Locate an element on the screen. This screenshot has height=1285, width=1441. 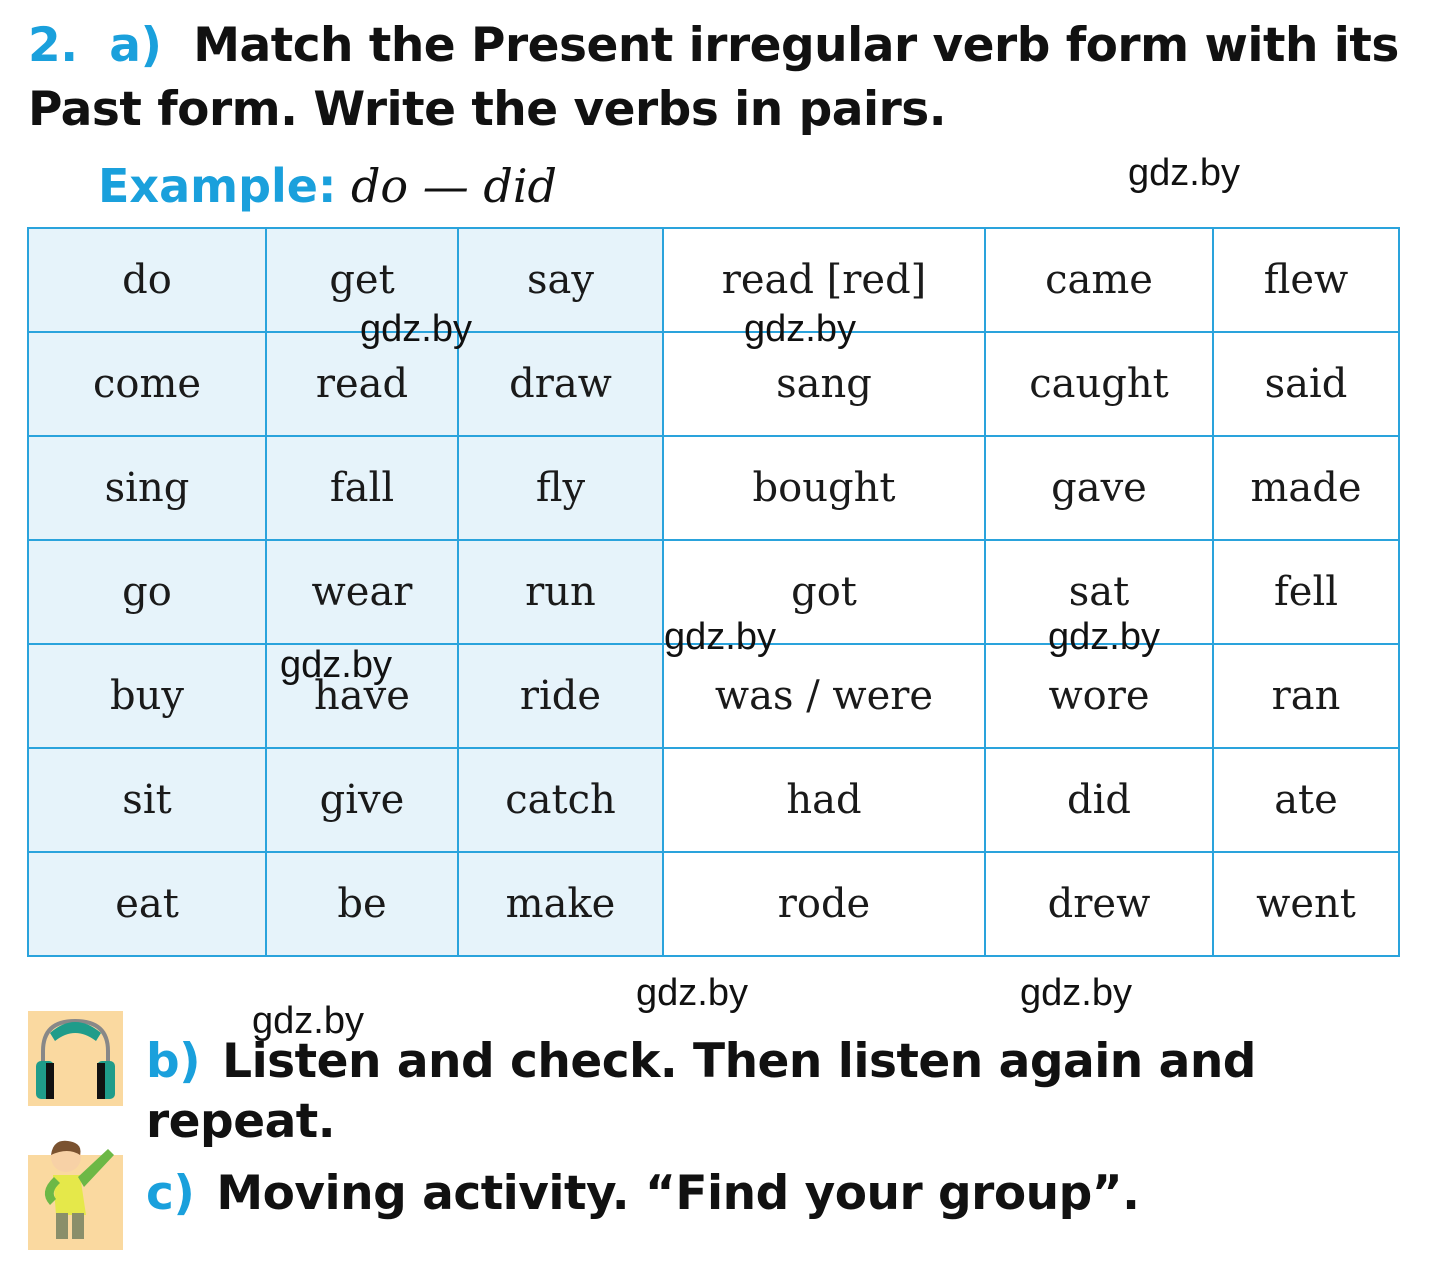
verb-cell: said is located at coordinates (1306, 384).